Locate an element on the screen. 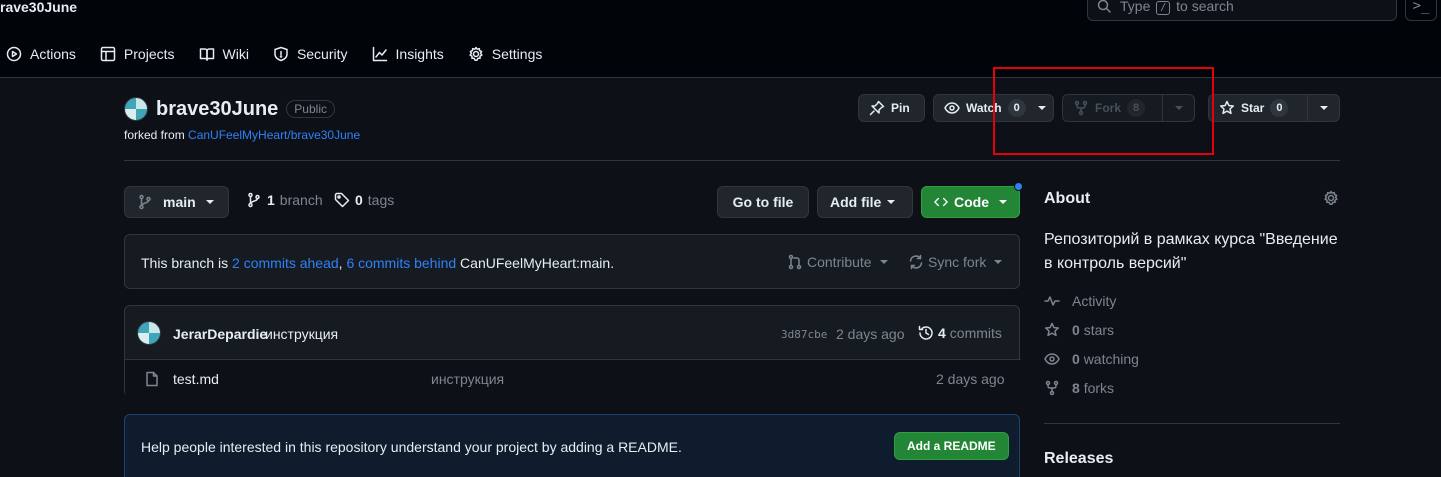 The image size is (1441, 477). file-icon is located at coordinates (152, 379).